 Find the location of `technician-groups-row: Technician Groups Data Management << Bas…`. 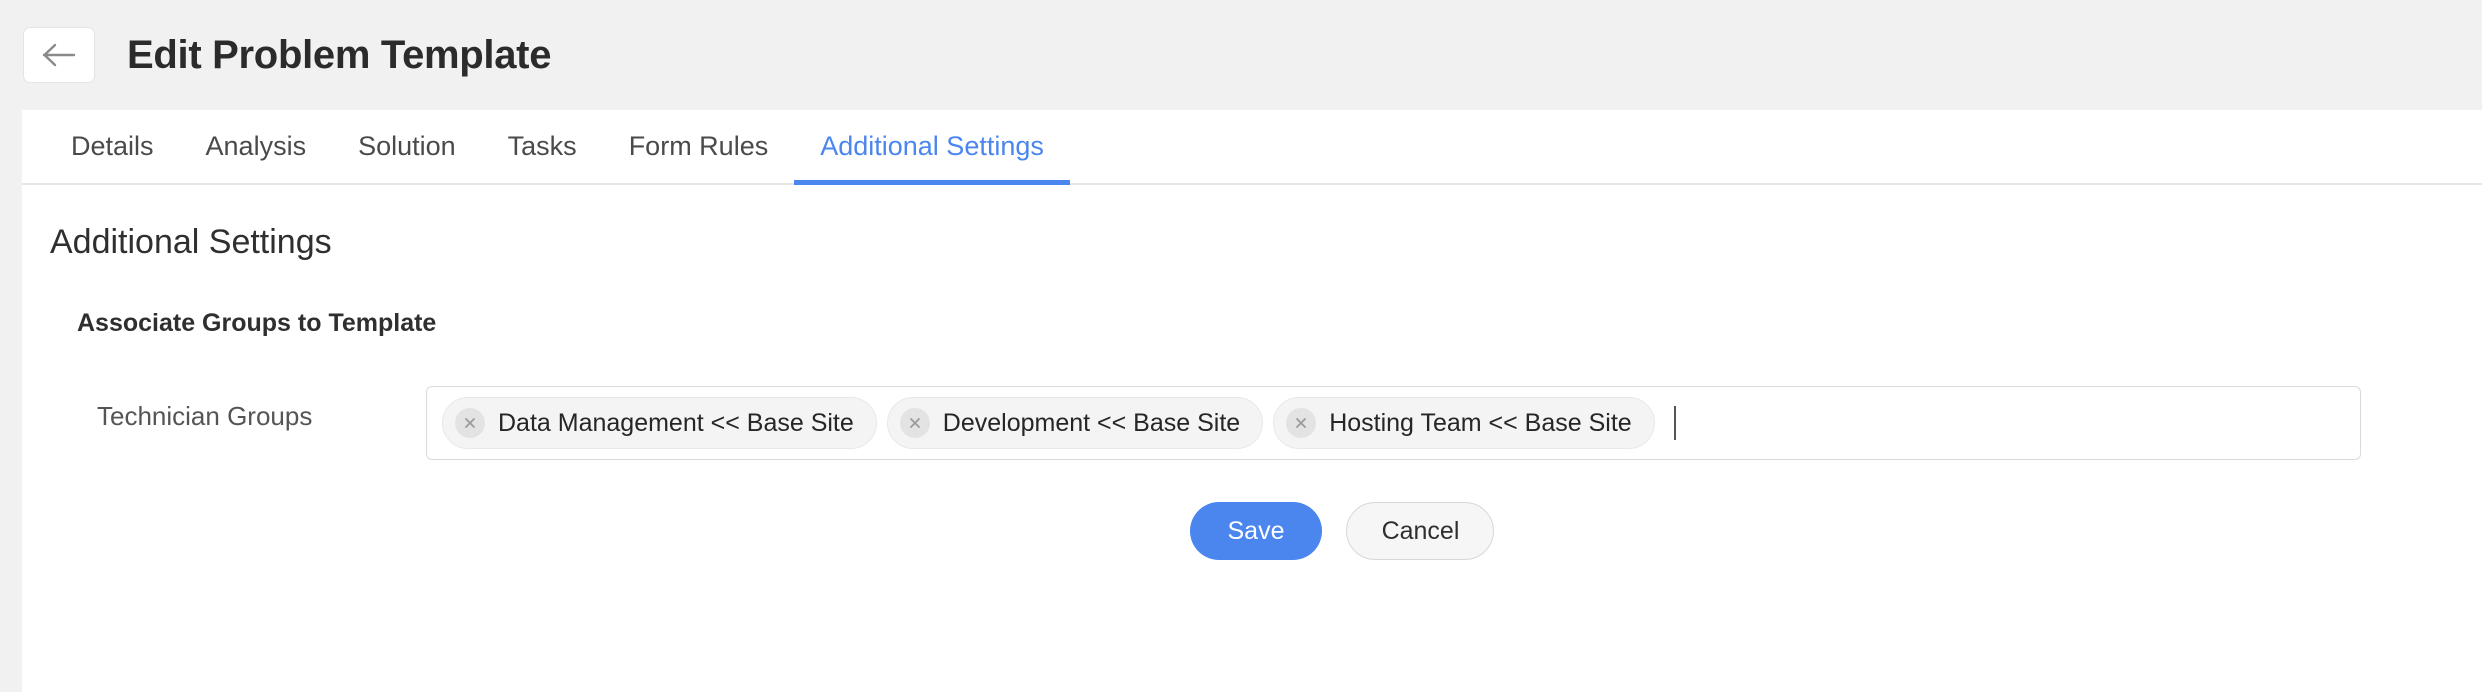

technician-groups-row: Technician Groups Data Management << Bas… is located at coordinates (1252, 423).